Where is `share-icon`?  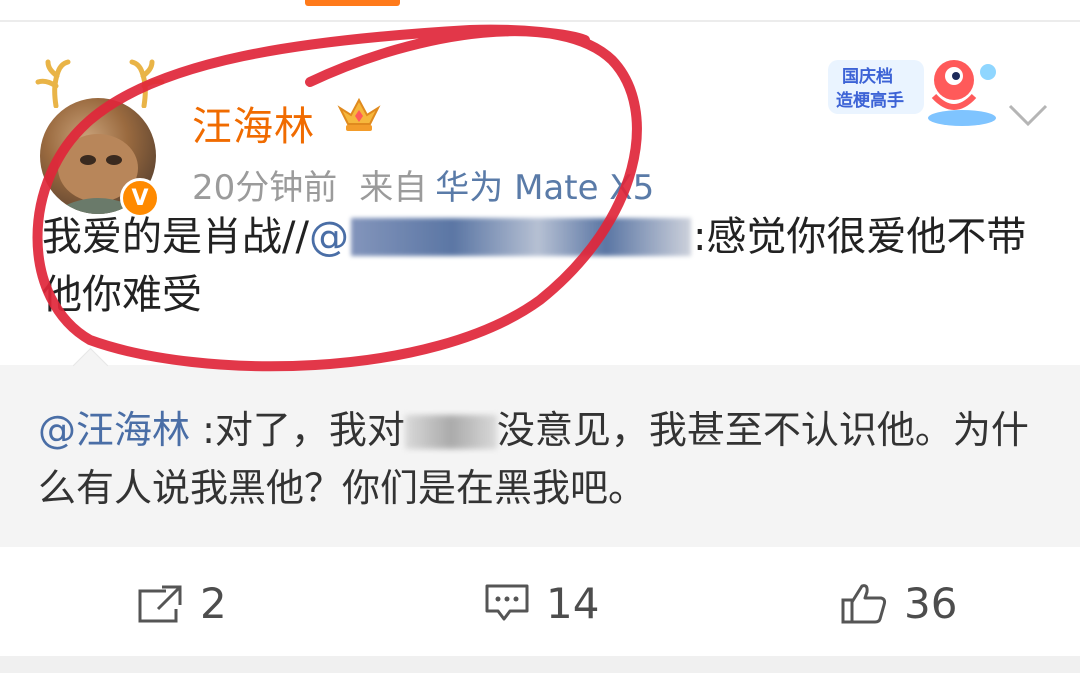 share-icon is located at coordinates (160, 604).